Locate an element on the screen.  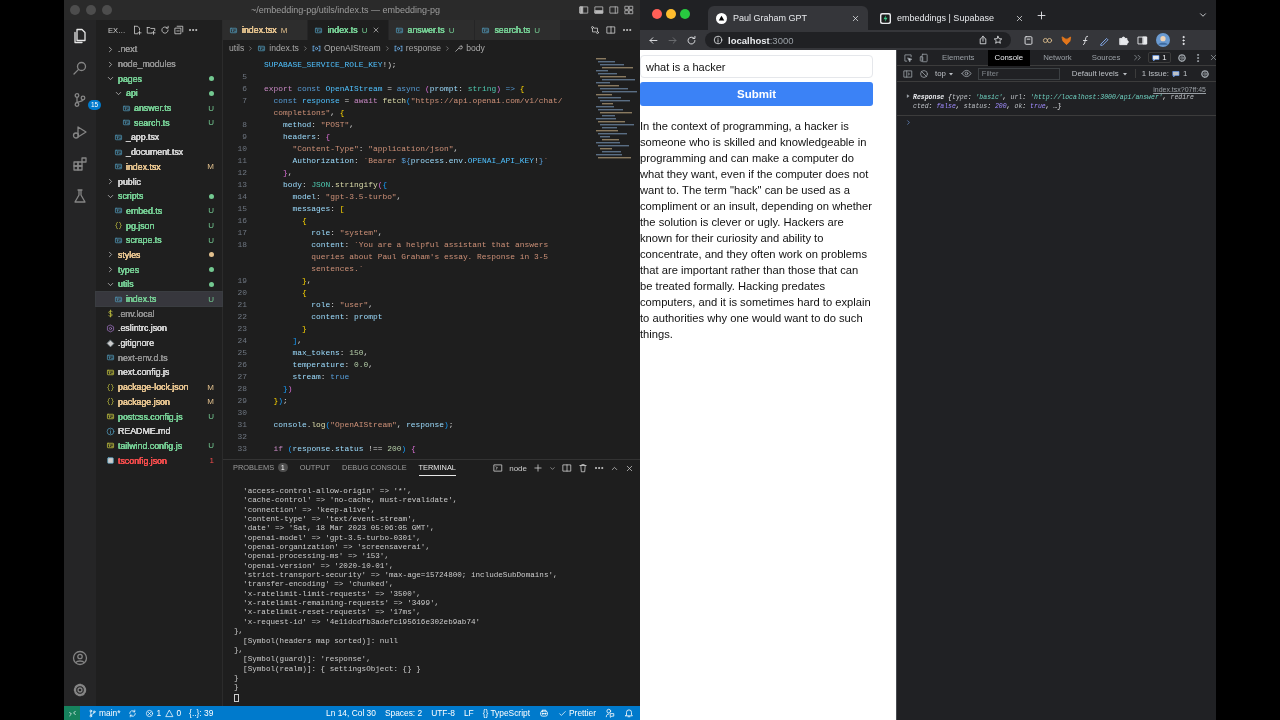
feedback-icon is located at coordinates (610, 713).